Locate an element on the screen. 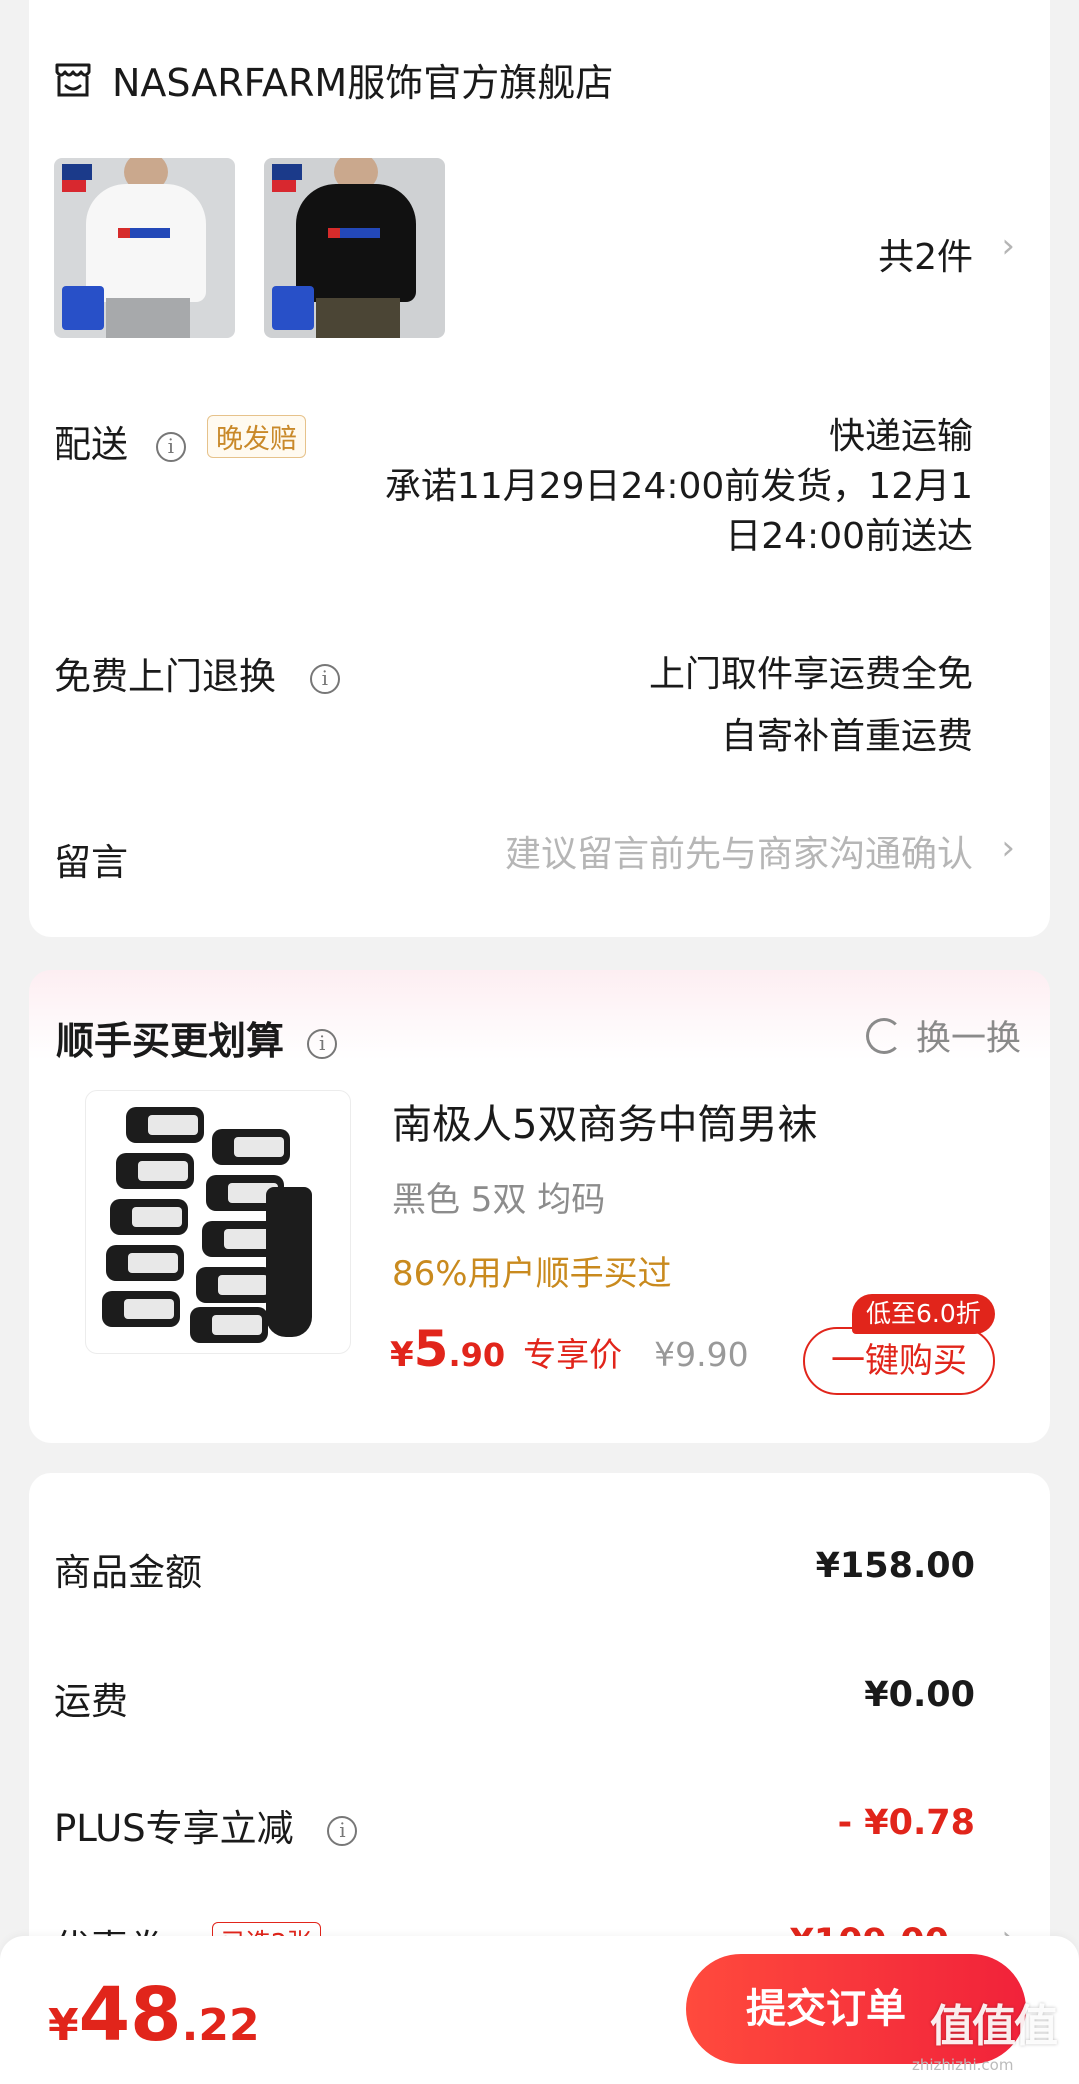 The height and width of the screenshot is (2084, 1079). total-integer: 48 is located at coordinates (130, 2015).